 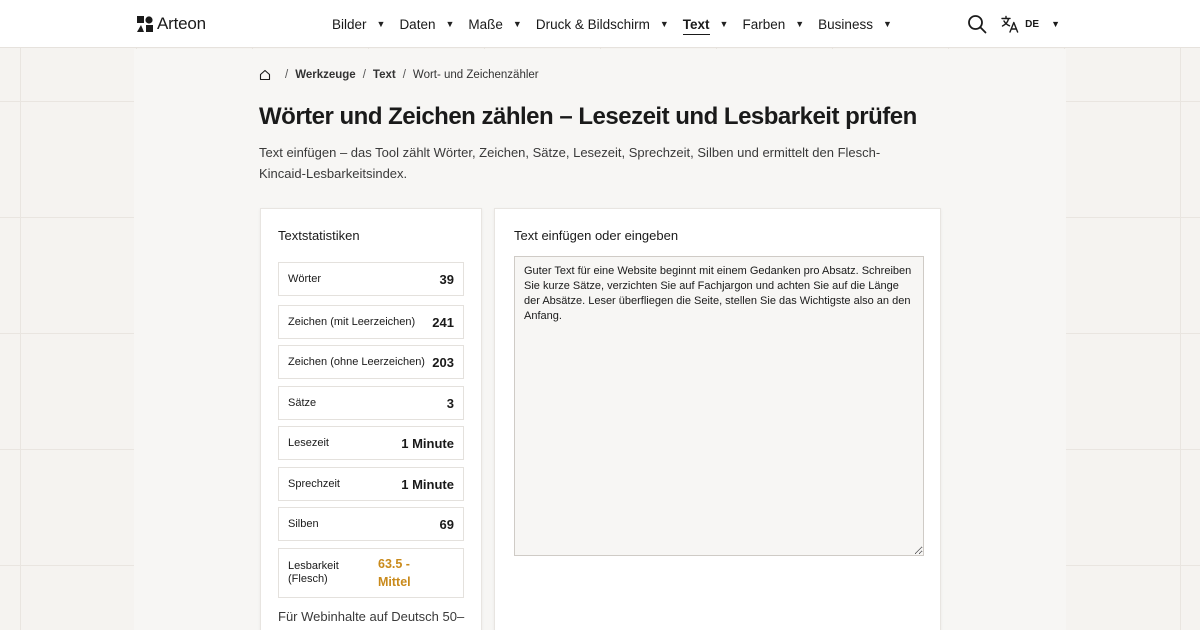 I want to click on nav-label: Farben, so click(x=764, y=24).